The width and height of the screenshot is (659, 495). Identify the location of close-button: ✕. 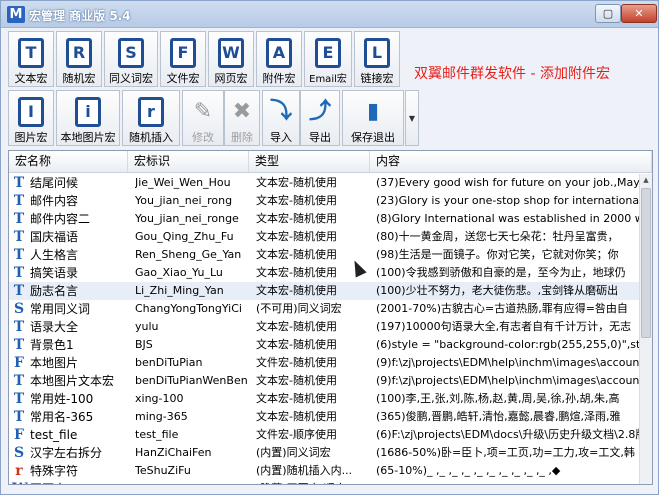
(639, 13).